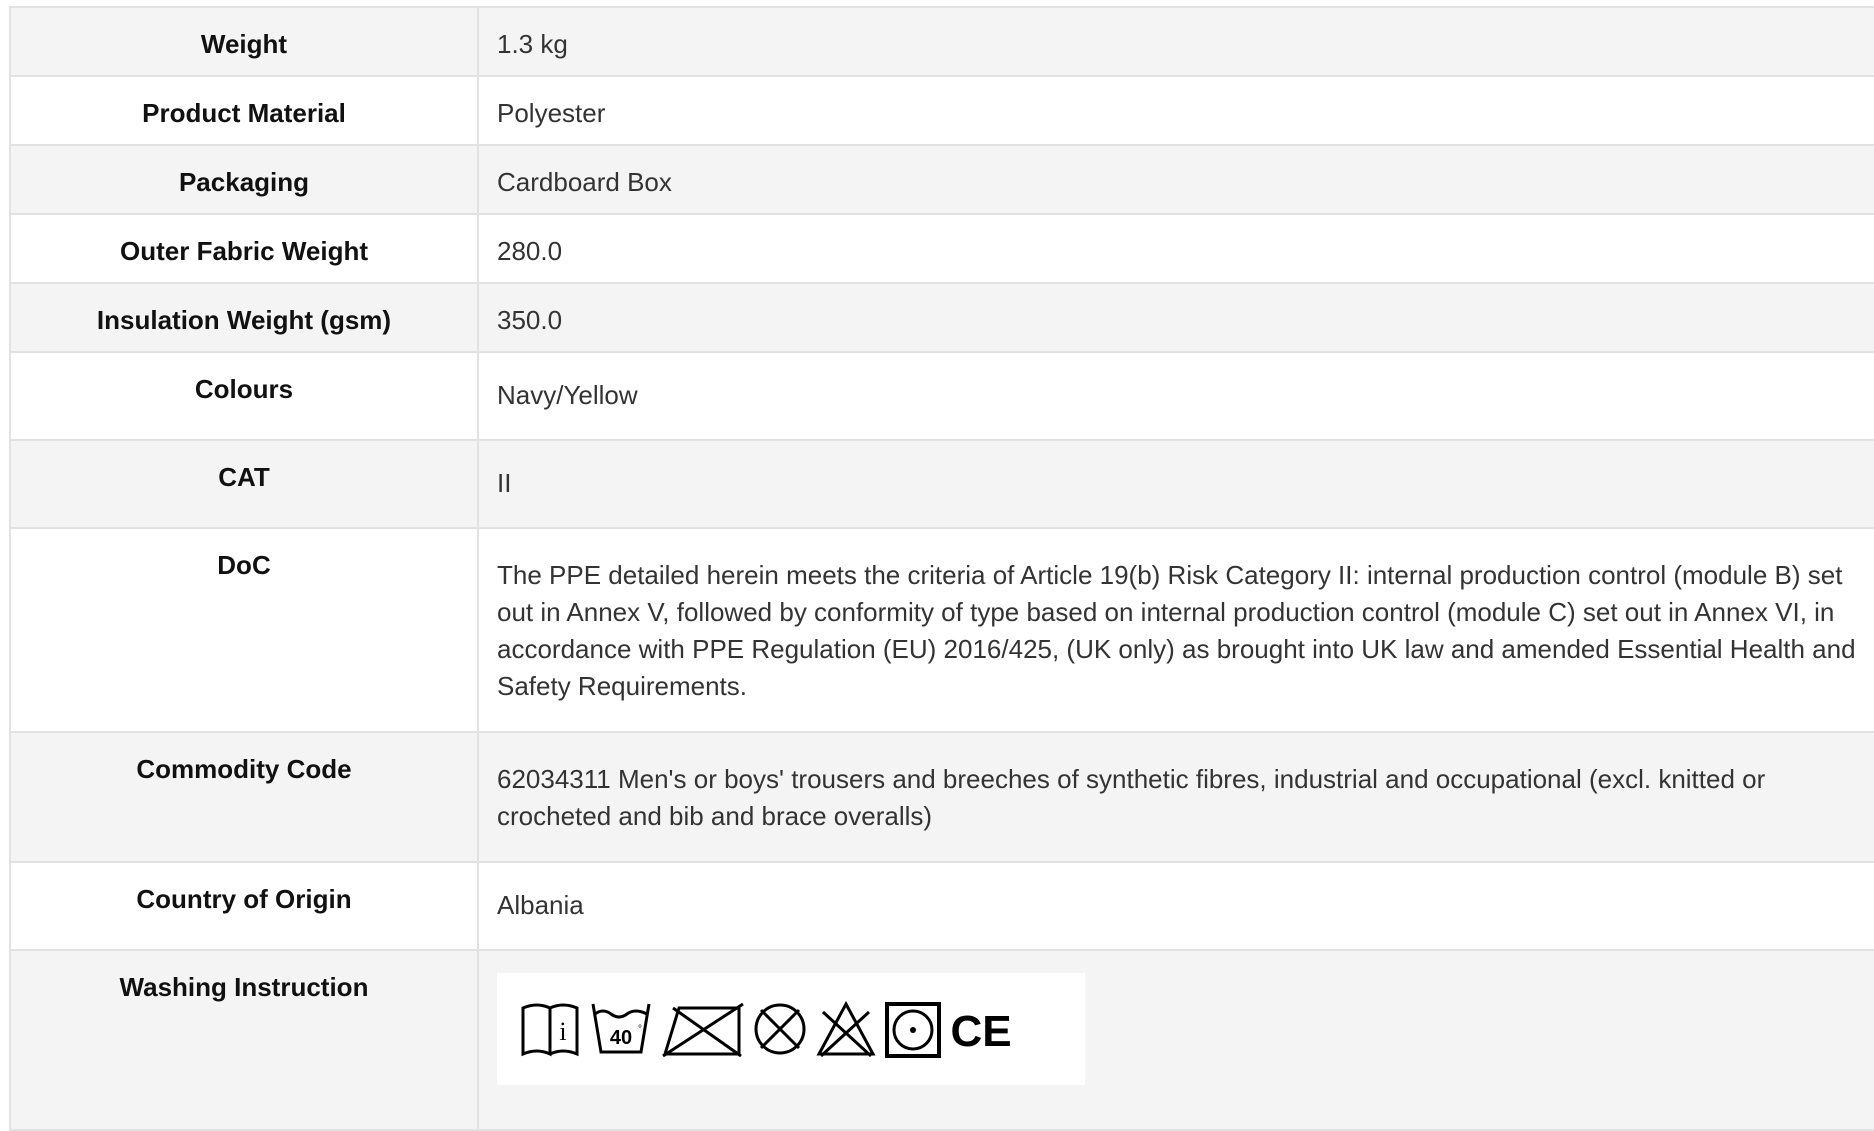  I want to click on washing-symbols-image: i 40 ° CE, so click(791, 1029).